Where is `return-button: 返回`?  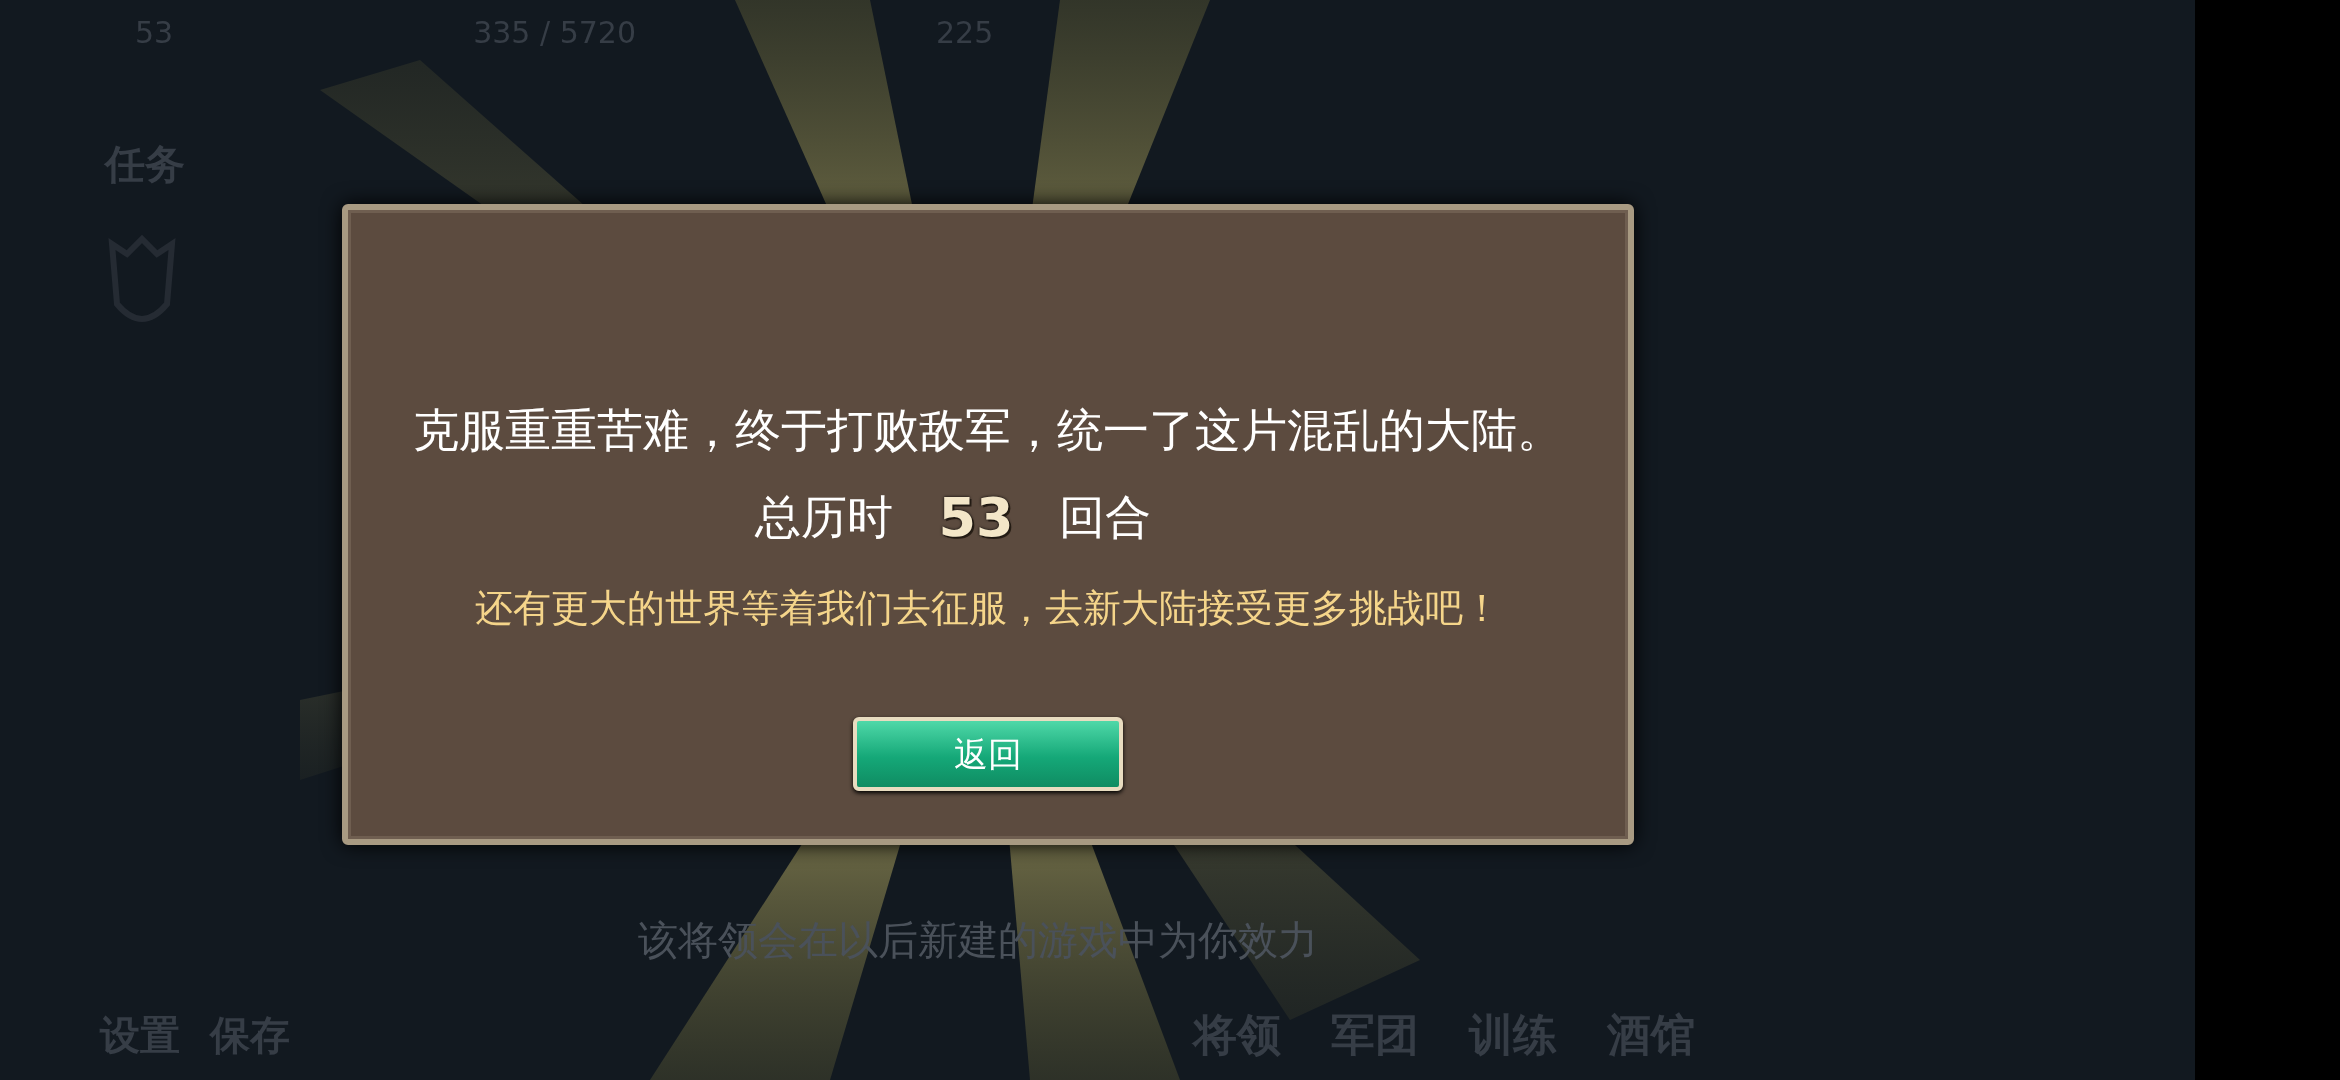
return-button: 返回 is located at coordinates (988, 754).